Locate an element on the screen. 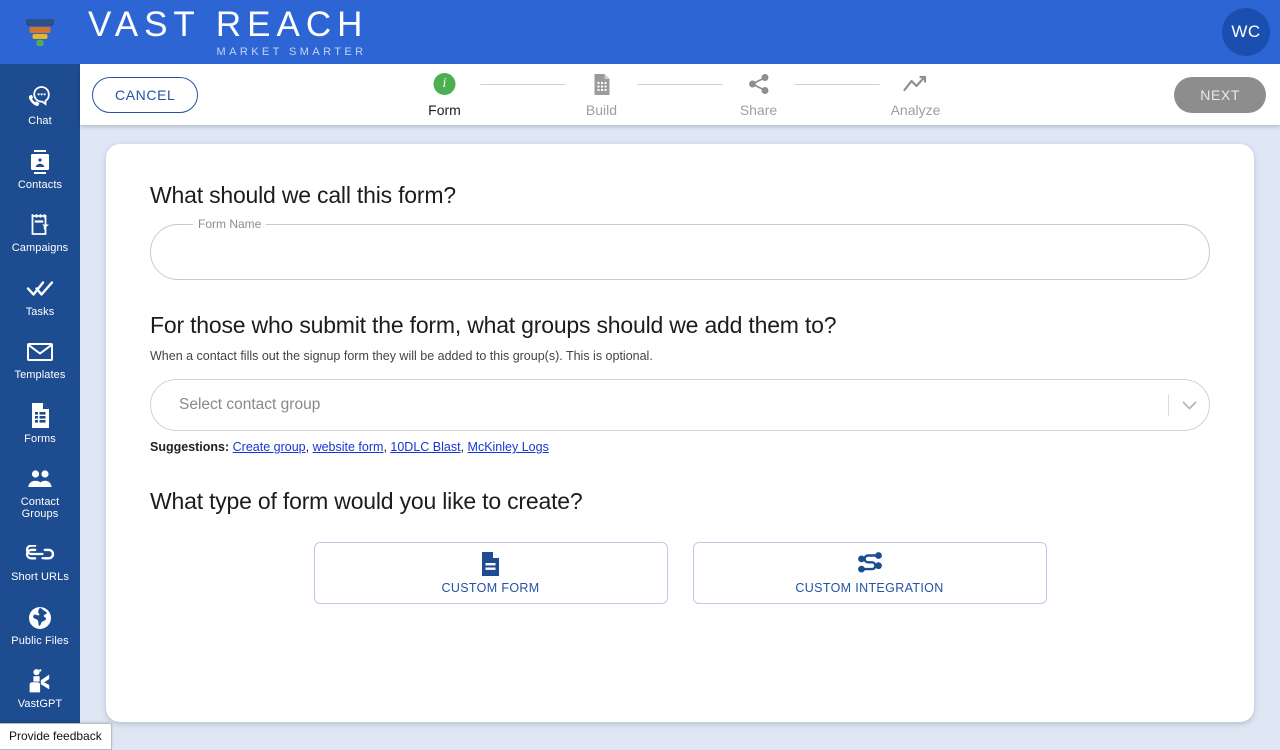 Image resolution: width=1280 pixels, height=750 pixels. brand-wordmark: VAST REACH MARKET SMARTER is located at coordinates (228, 32).